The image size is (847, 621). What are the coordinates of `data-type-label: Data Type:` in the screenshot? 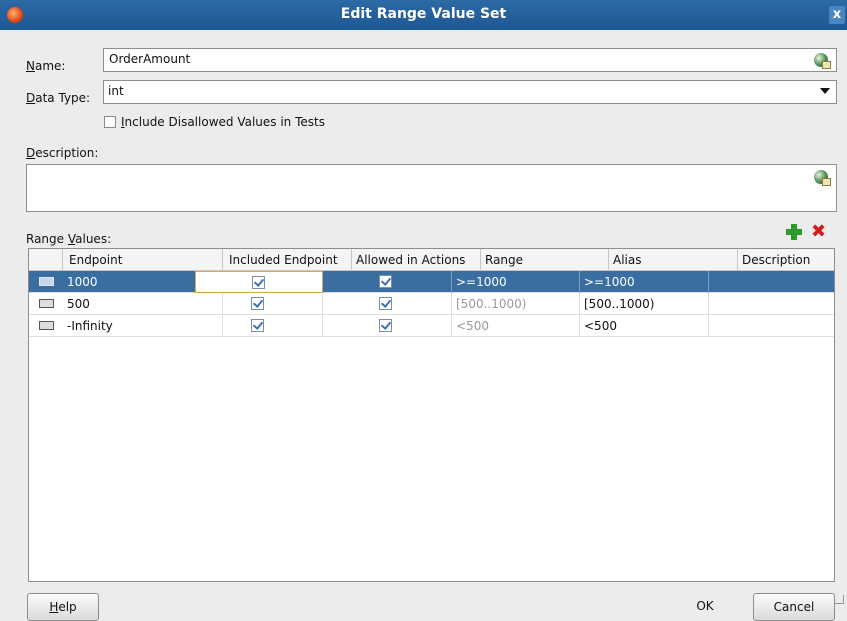 It's located at (58, 98).